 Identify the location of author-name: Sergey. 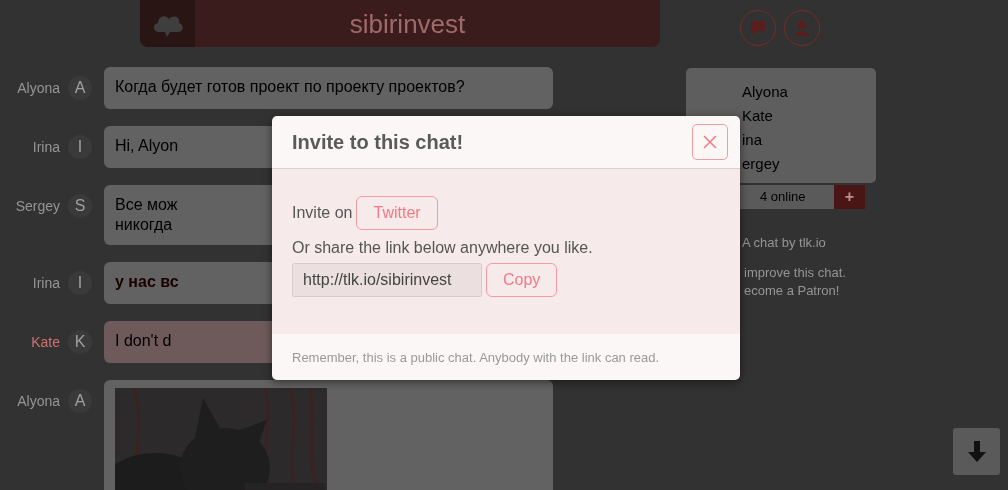
(37, 206).